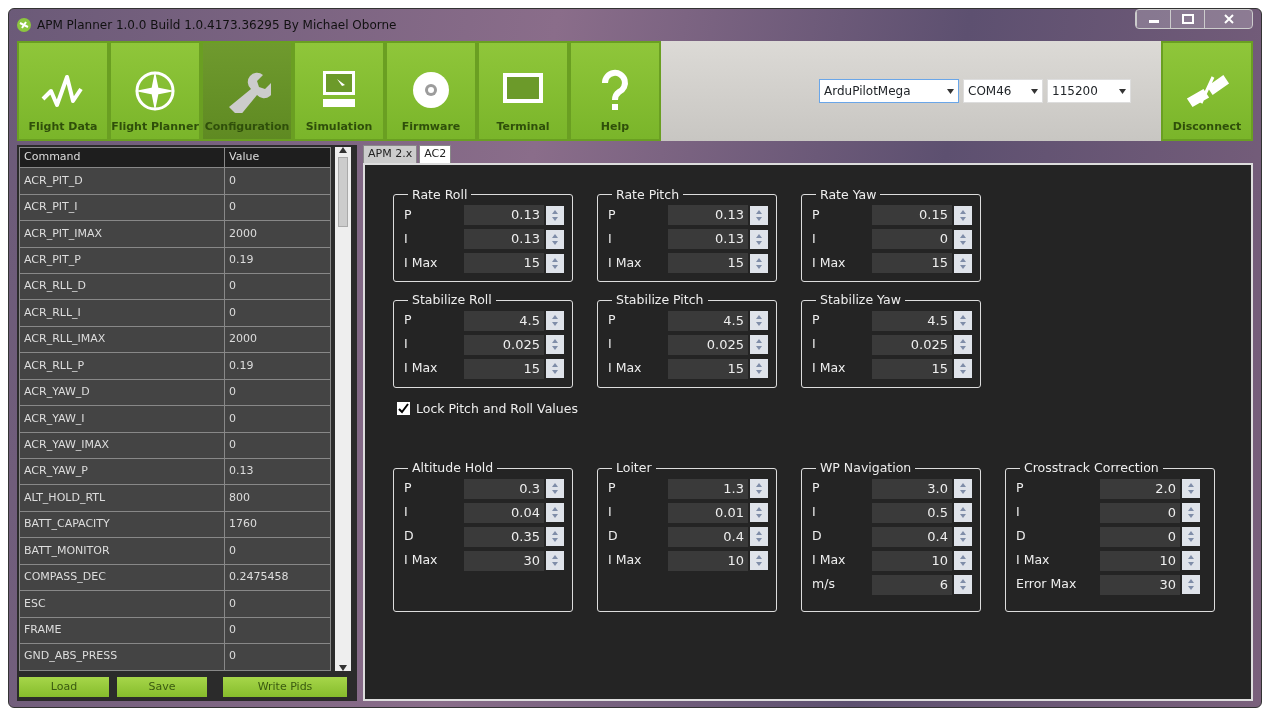  What do you see at coordinates (912, 215) in the screenshot?
I see `number-field: 0.15` at bounding box center [912, 215].